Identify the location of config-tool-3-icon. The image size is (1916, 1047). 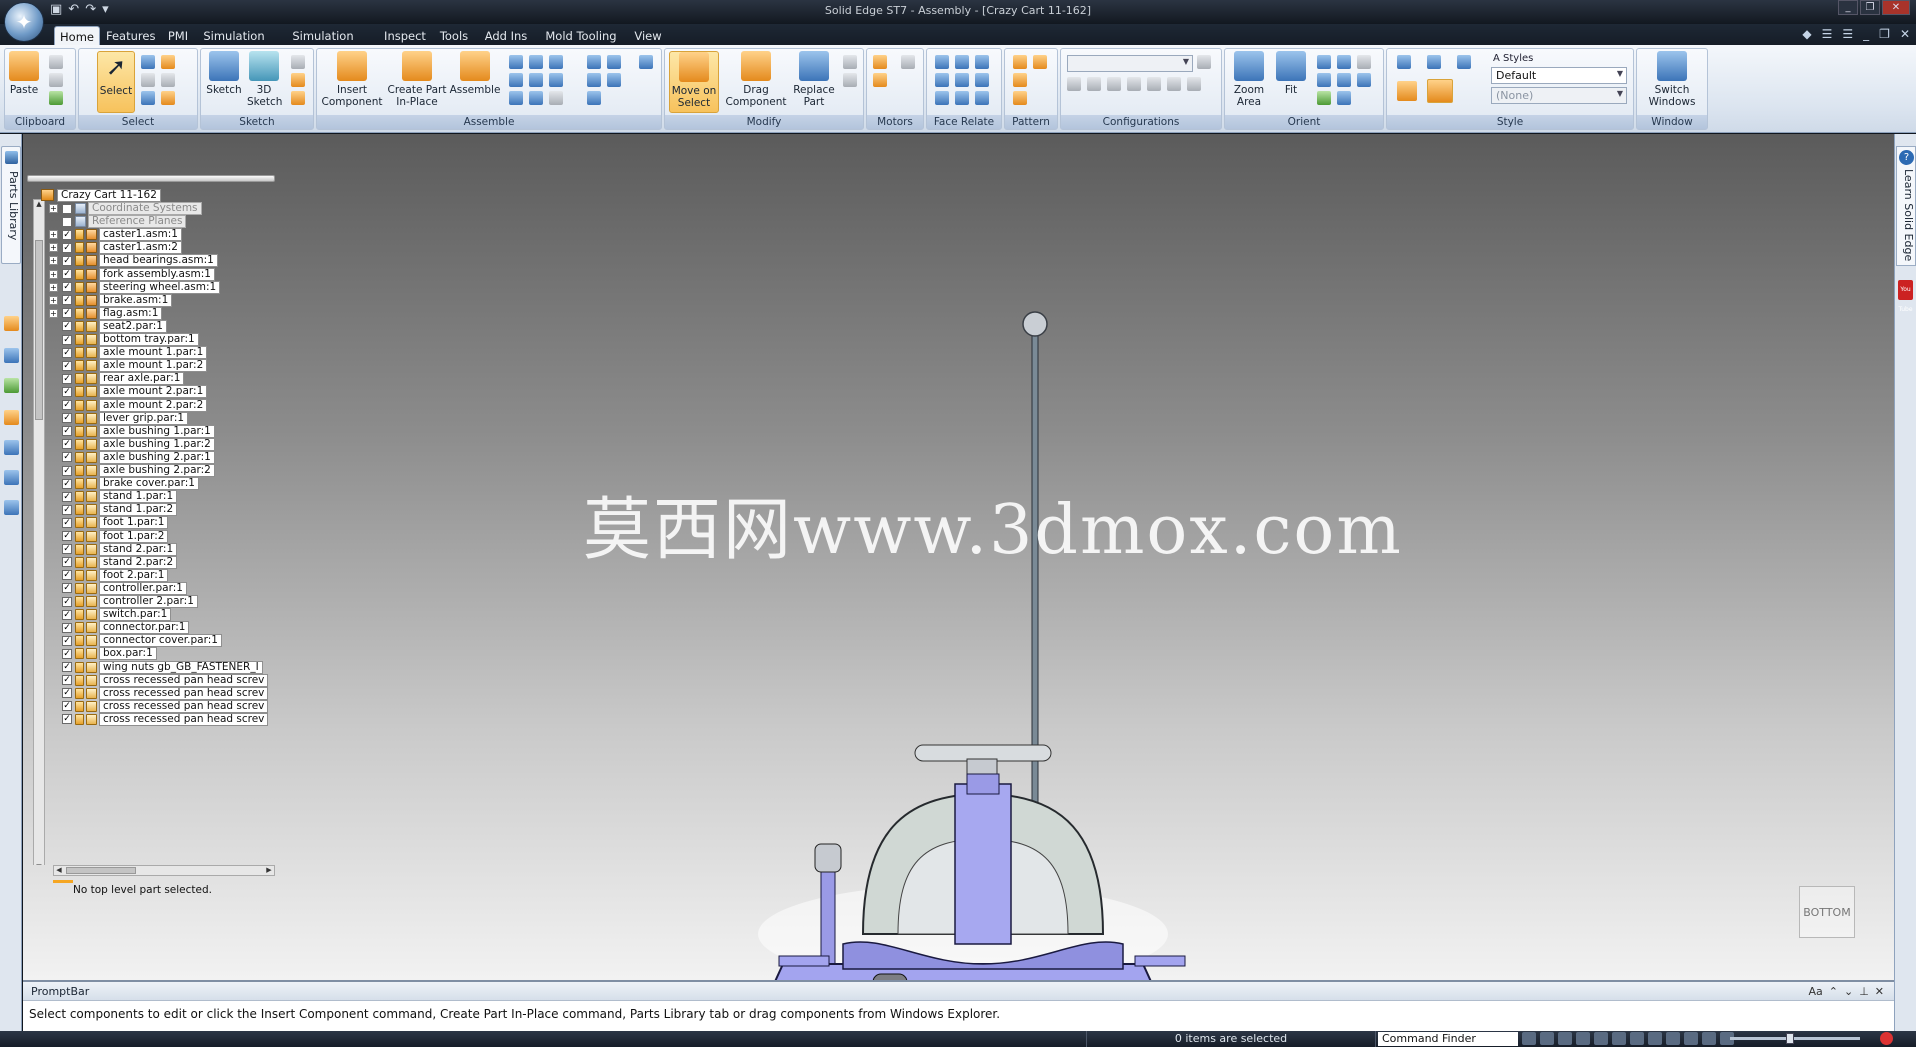
(1114, 84).